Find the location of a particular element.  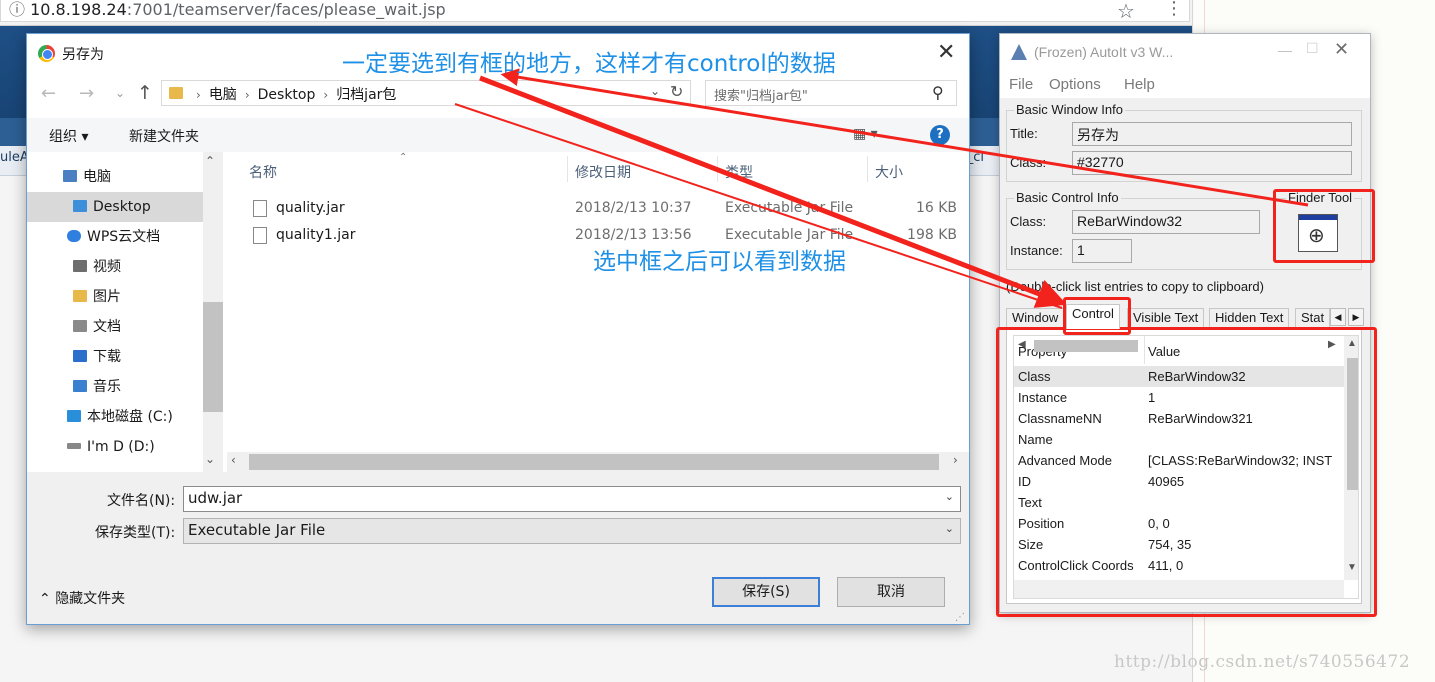

tab-control: Control is located at coordinates (1093, 316).